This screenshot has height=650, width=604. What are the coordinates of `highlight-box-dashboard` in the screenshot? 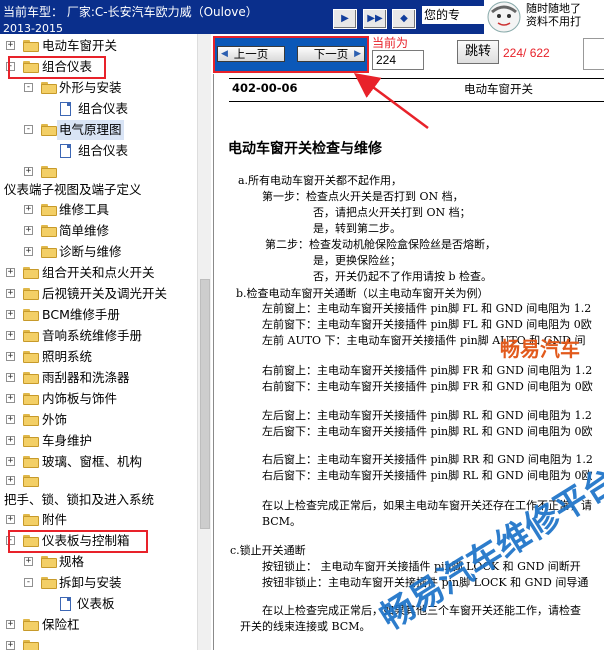 It's located at (78, 541).